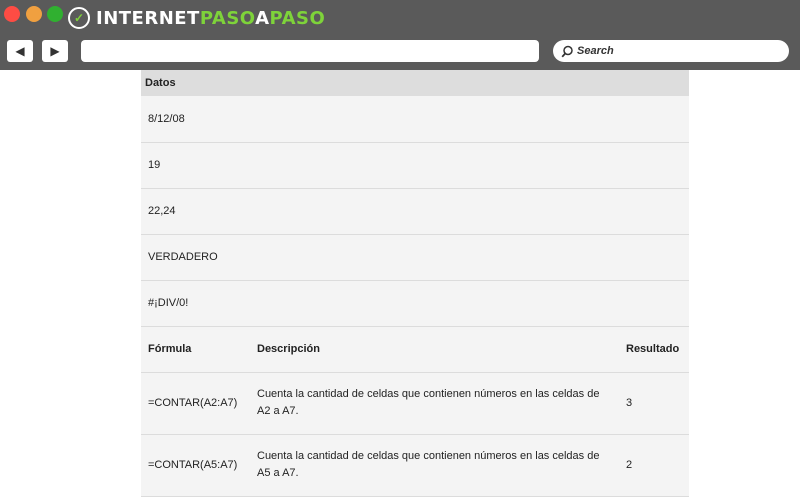 The width and height of the screenshot is (800, 500). What do you see at coordinates (671, 51) in the screenshot?
I see `search-input: Search` at bounding box center [671, 51].